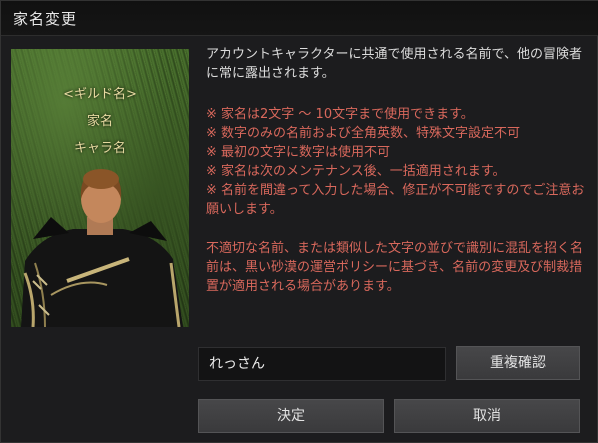 The height and width of the screenshot is (443, 598). Describe the element at coordinates (363, 133) in the screenshot. I see `rule-item: ※ 数字のみの名前および全角英数、特殊文字設定不可` at that location.